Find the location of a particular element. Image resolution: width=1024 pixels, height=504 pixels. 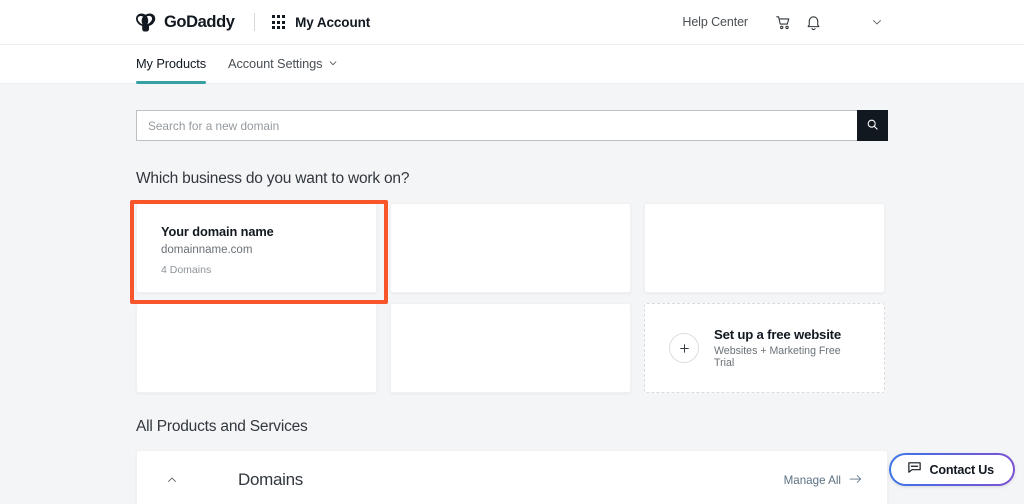

header-inner: GoDaddy My Account Help Center is located at coordinates (512, 22).